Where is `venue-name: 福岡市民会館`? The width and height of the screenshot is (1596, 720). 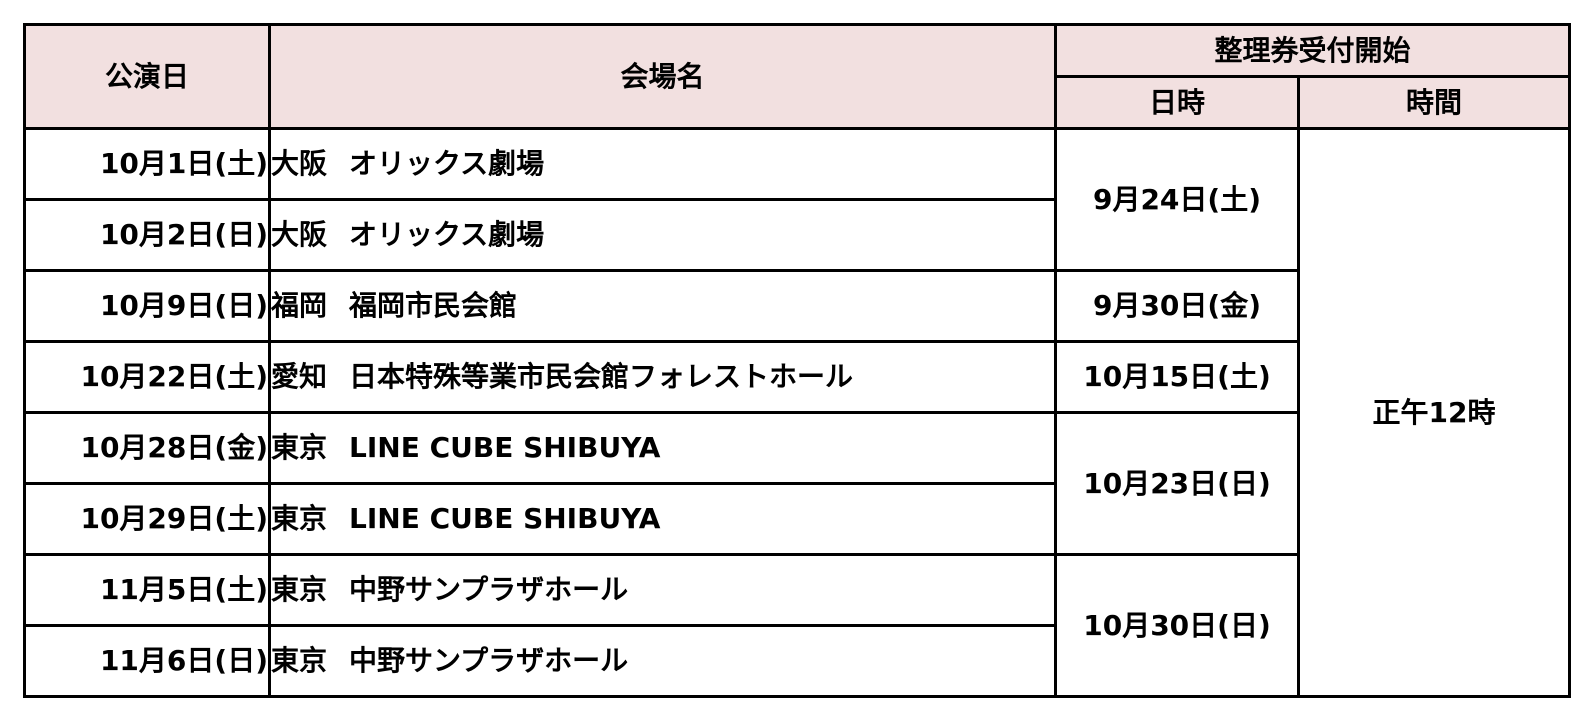
venue-name: 福岡市民会館 is located at coordinates (433, 305).